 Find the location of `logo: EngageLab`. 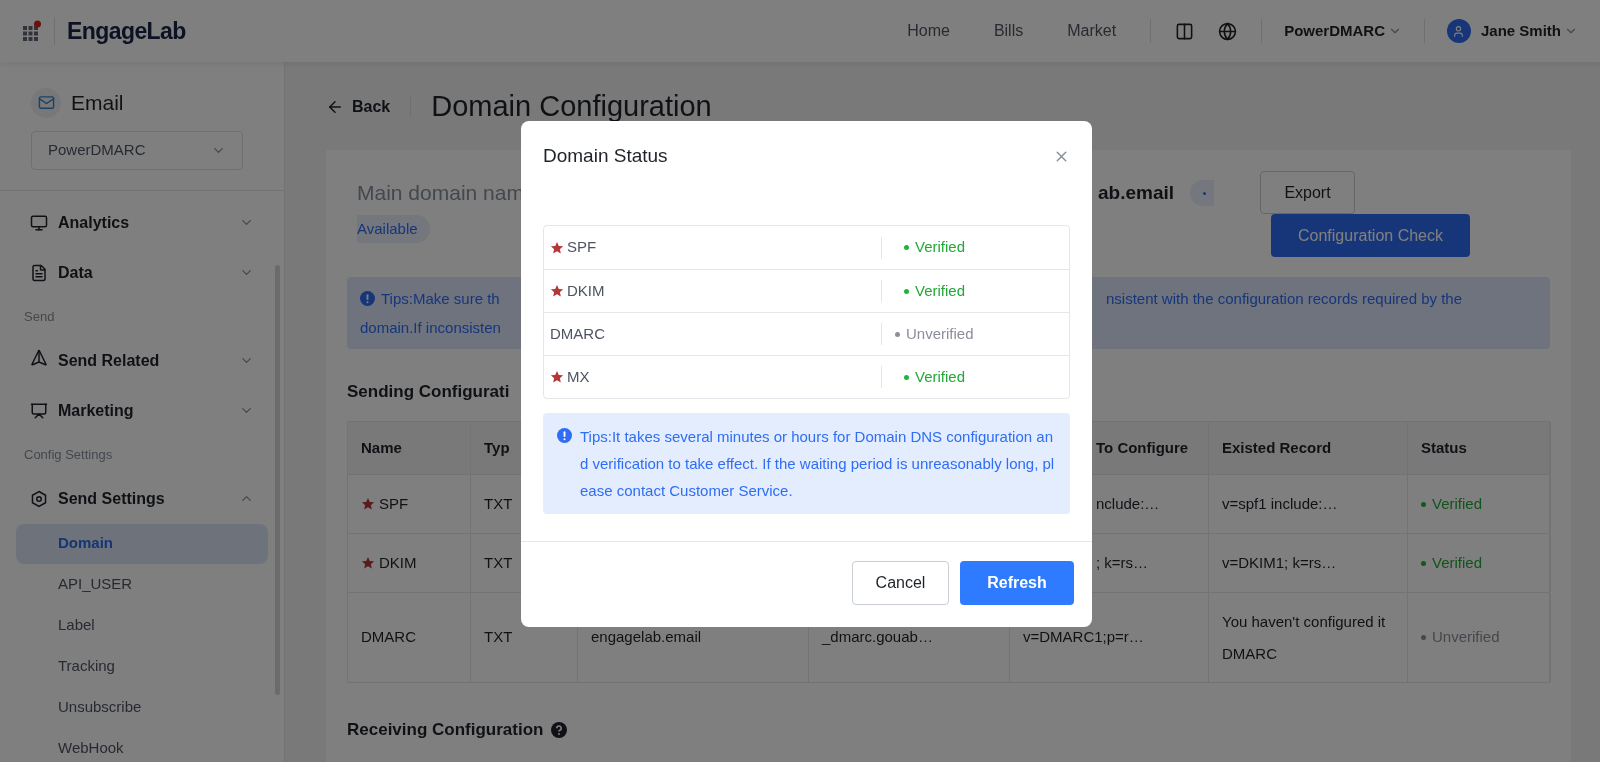

logo: EngageLab is located at coordinates (126, 31).